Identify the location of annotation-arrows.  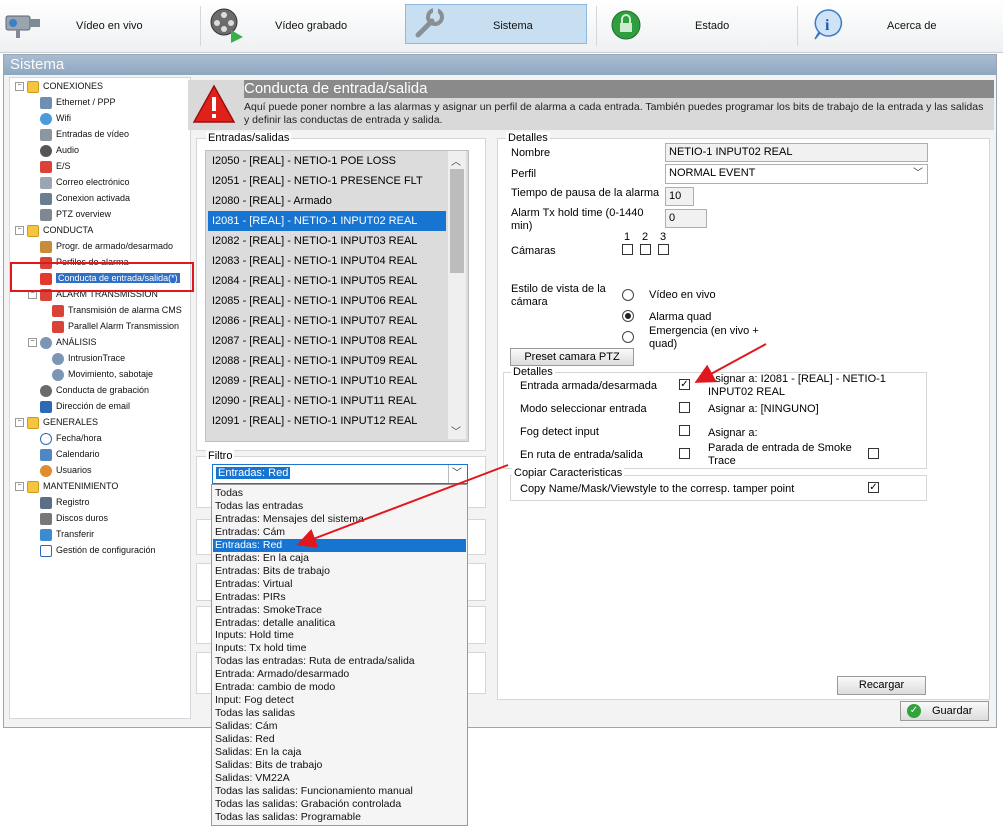
(531, 445).